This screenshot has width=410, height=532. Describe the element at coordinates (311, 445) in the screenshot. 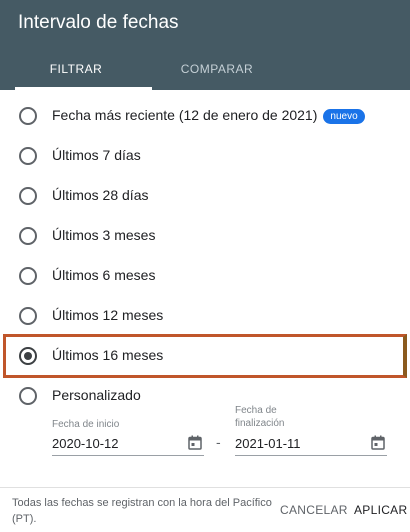

I see `end-date-field: 2021-01-11` at that location.